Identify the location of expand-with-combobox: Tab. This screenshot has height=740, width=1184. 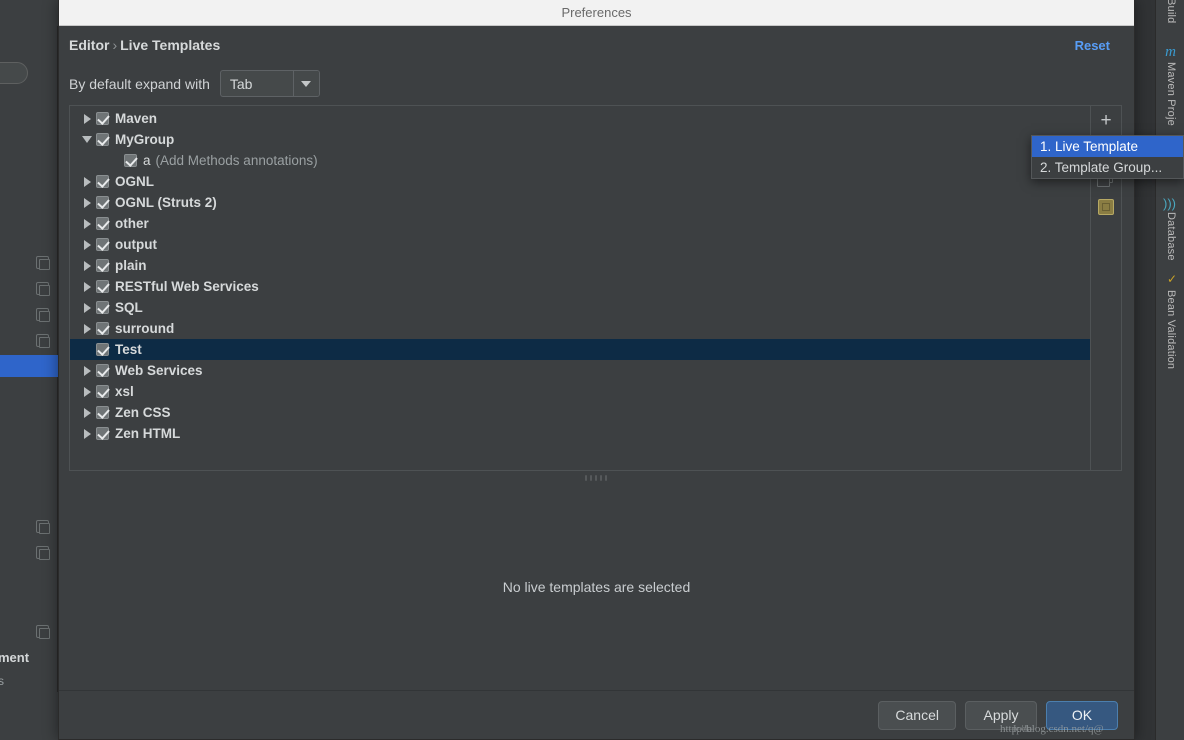
(269, 83).